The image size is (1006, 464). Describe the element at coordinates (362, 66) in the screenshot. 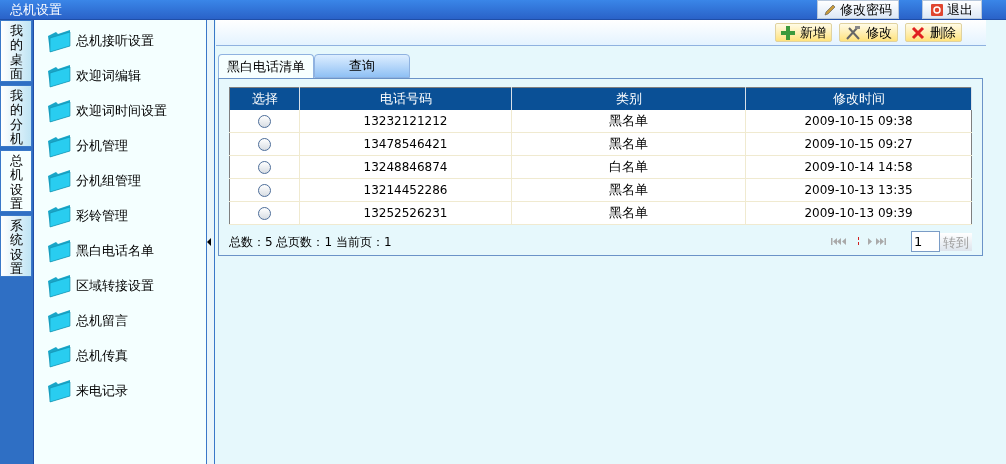

I see `tab: 查询` at that location.